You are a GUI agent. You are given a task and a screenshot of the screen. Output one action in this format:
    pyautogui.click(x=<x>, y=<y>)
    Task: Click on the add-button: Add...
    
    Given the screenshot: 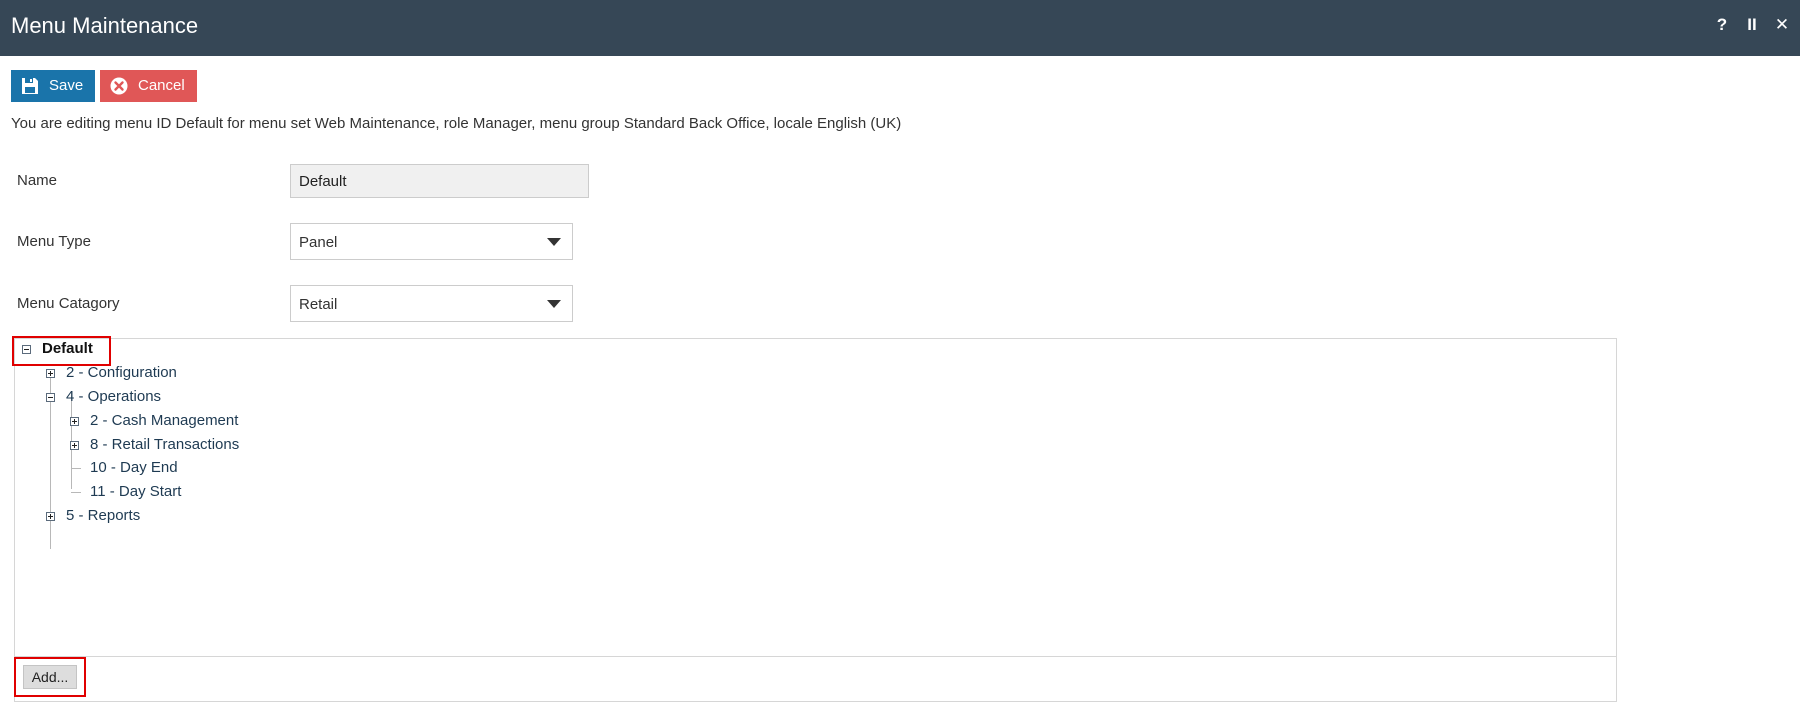 What is the action you would take?
    pyautogui.click(x=50, y=677)
    